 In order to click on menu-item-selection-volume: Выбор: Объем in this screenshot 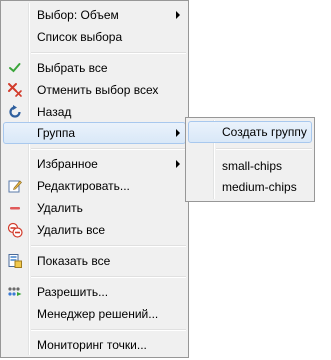, I will do `click(94, 15)`.